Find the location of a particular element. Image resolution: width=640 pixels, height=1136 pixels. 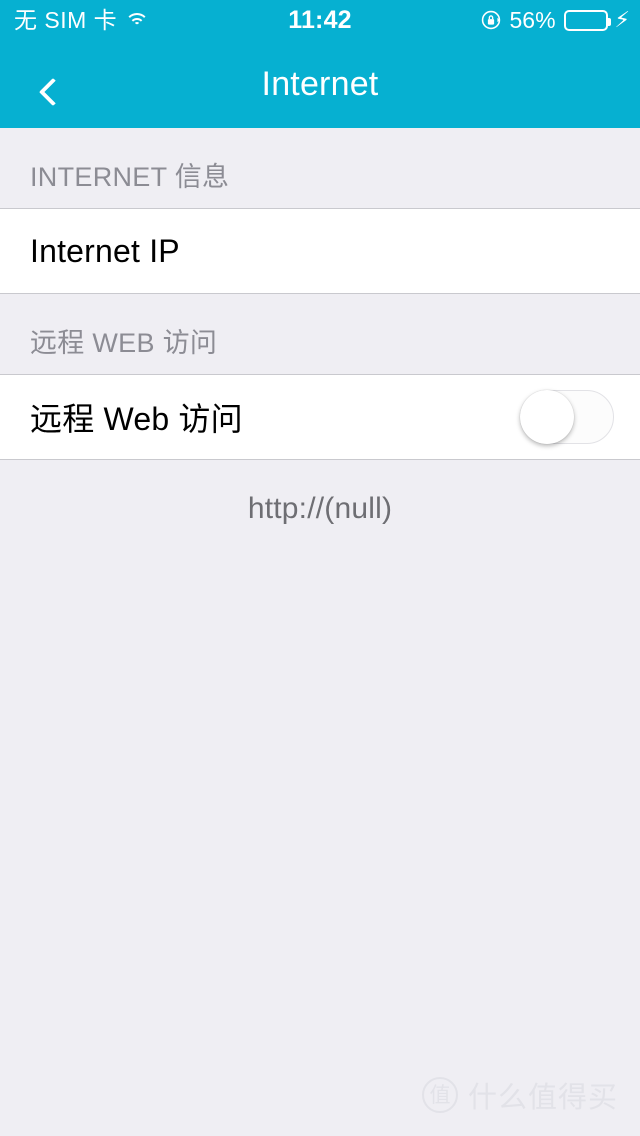

section-header-internet-info: INTERNET 信息 is located at coordinates (130, 177).